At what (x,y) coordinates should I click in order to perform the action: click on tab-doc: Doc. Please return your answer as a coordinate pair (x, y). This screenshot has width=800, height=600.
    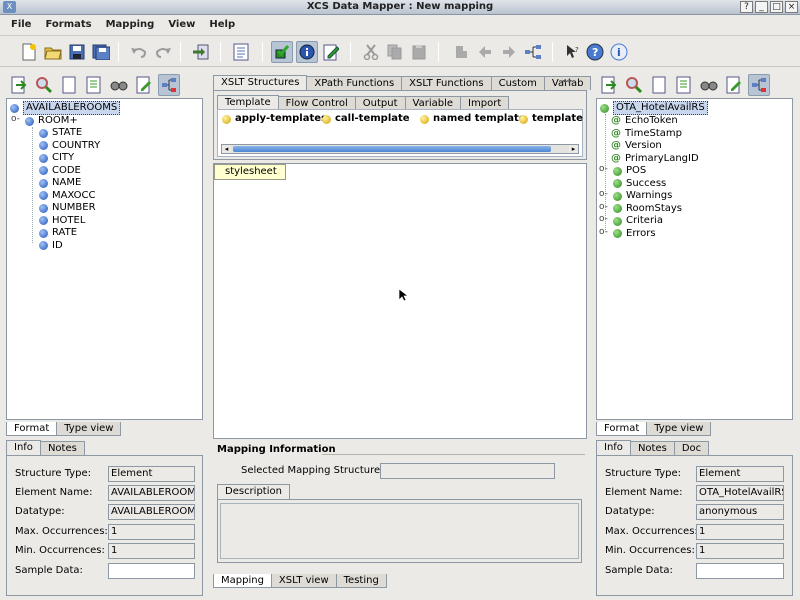
    Looking at the image, I should click on (691, 448).